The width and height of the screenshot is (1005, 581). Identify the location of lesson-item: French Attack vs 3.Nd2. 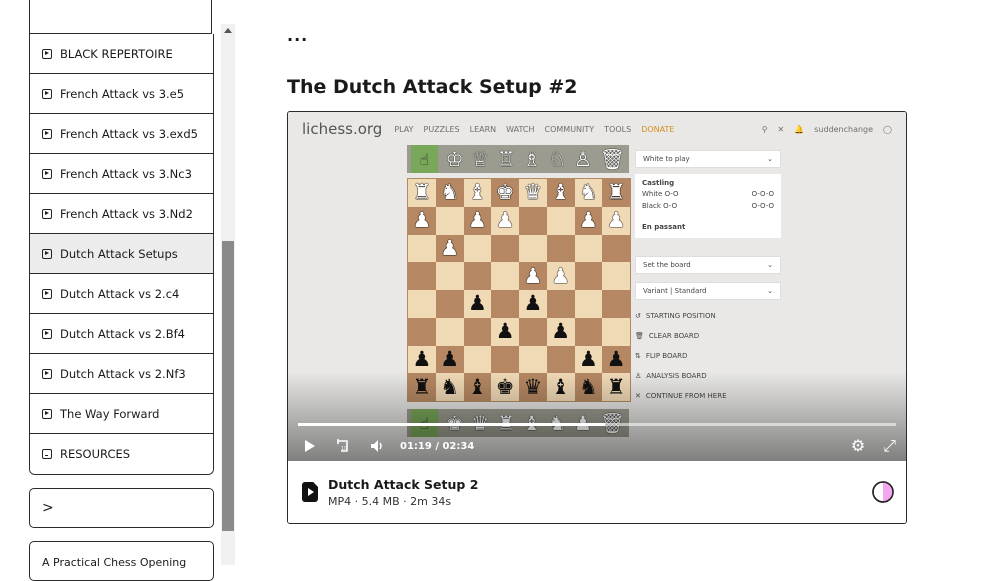
(121, 214).